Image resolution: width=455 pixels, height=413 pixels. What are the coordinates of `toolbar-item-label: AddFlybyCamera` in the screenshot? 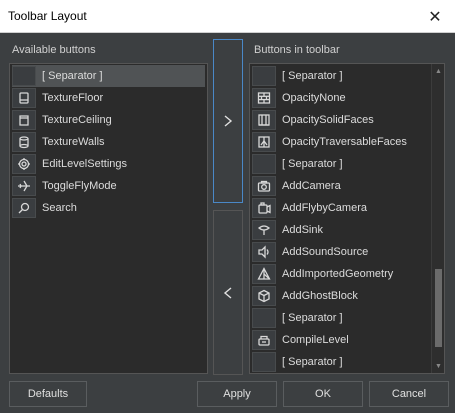 It's located at (324, 208).